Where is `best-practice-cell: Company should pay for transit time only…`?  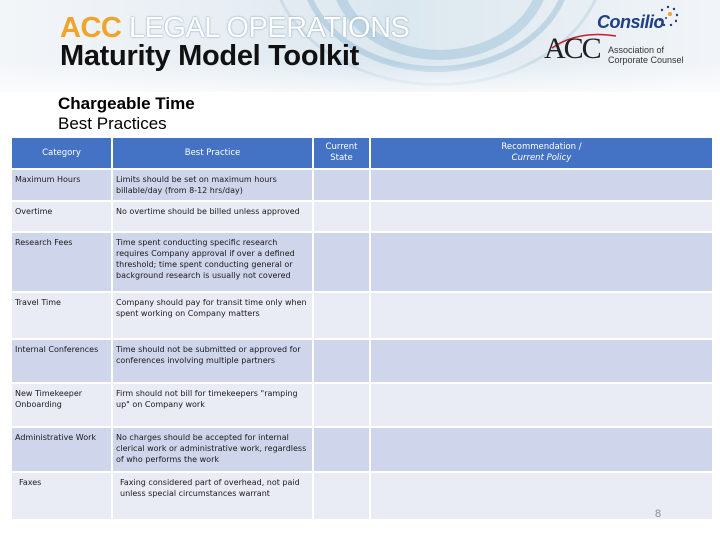 best-practice-cell: Company should pay for transit time only… is located at coordinates (212, 315).